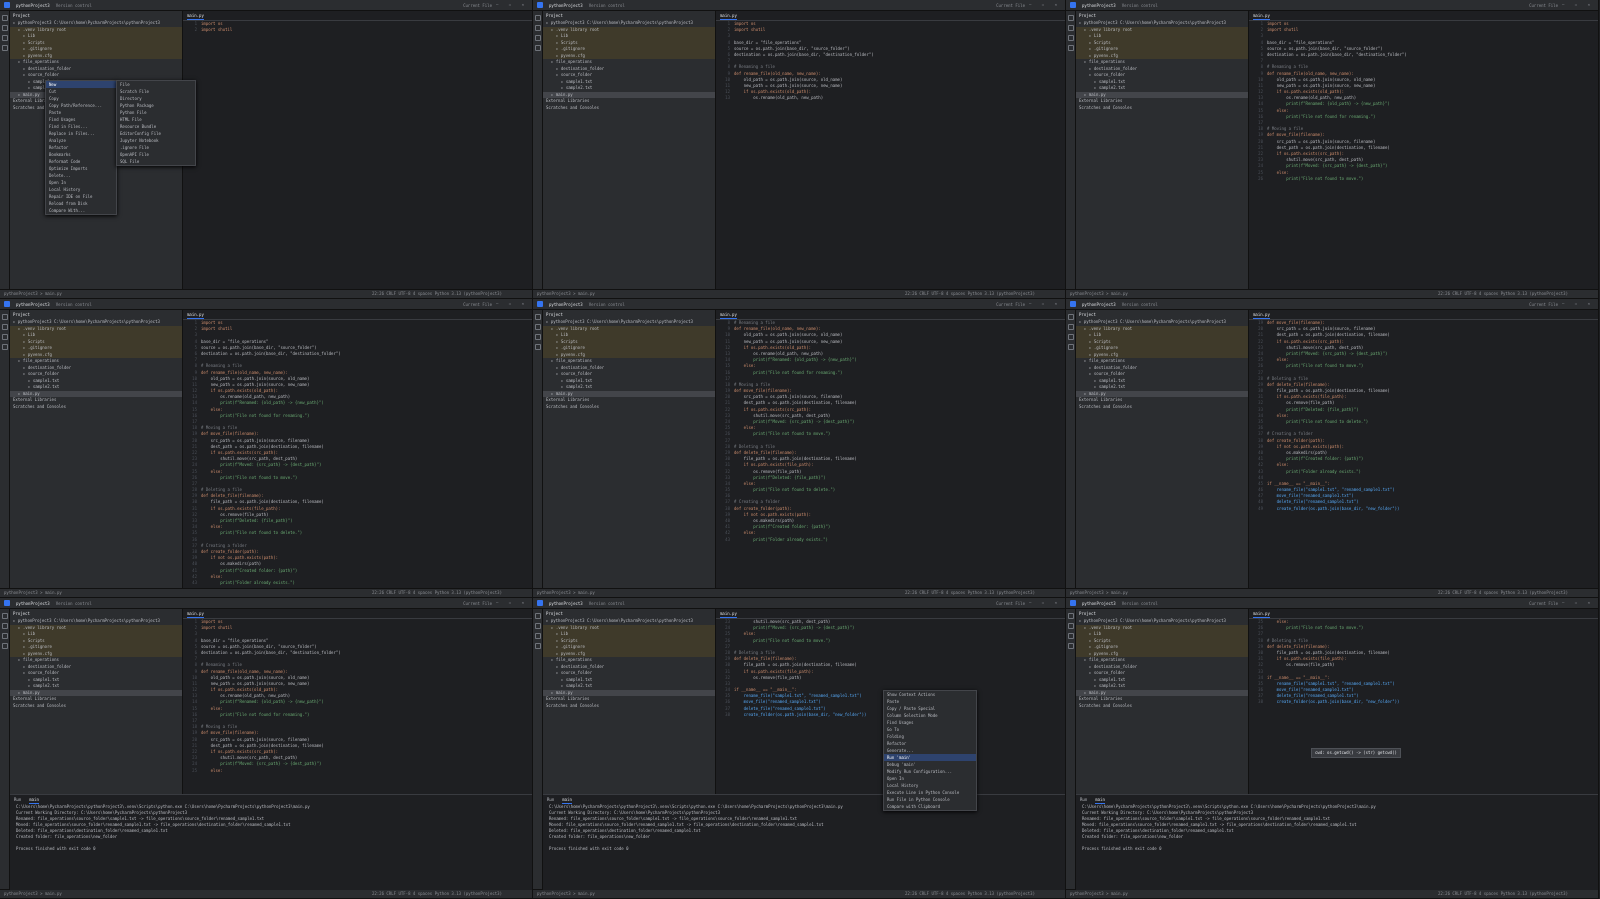  I want to click on editor: main.py 12 import os import shutil, so click(357, 150).